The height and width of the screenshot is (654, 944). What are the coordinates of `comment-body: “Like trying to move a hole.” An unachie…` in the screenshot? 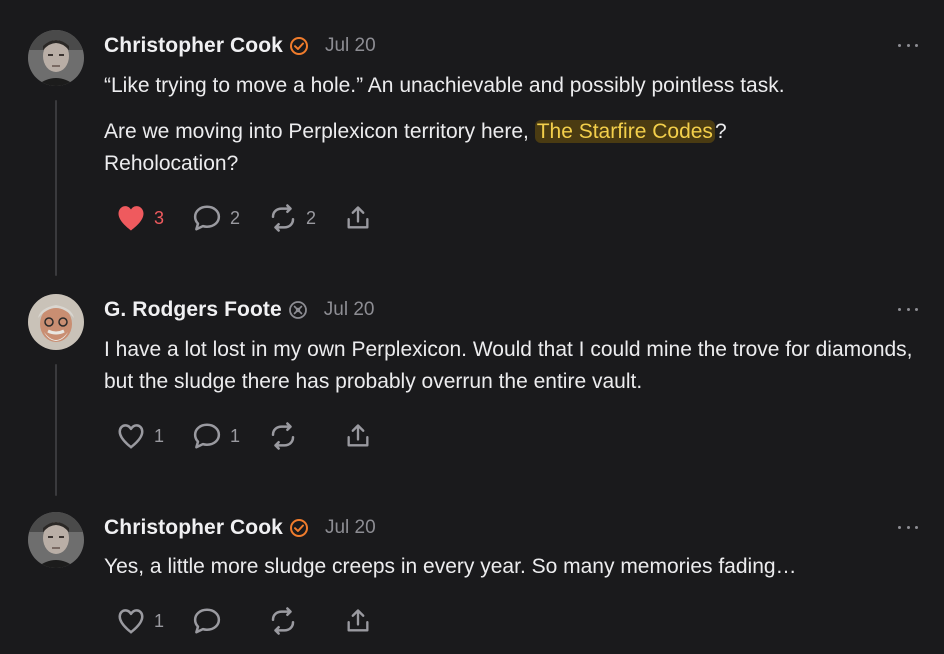 It's located at (519, 125).